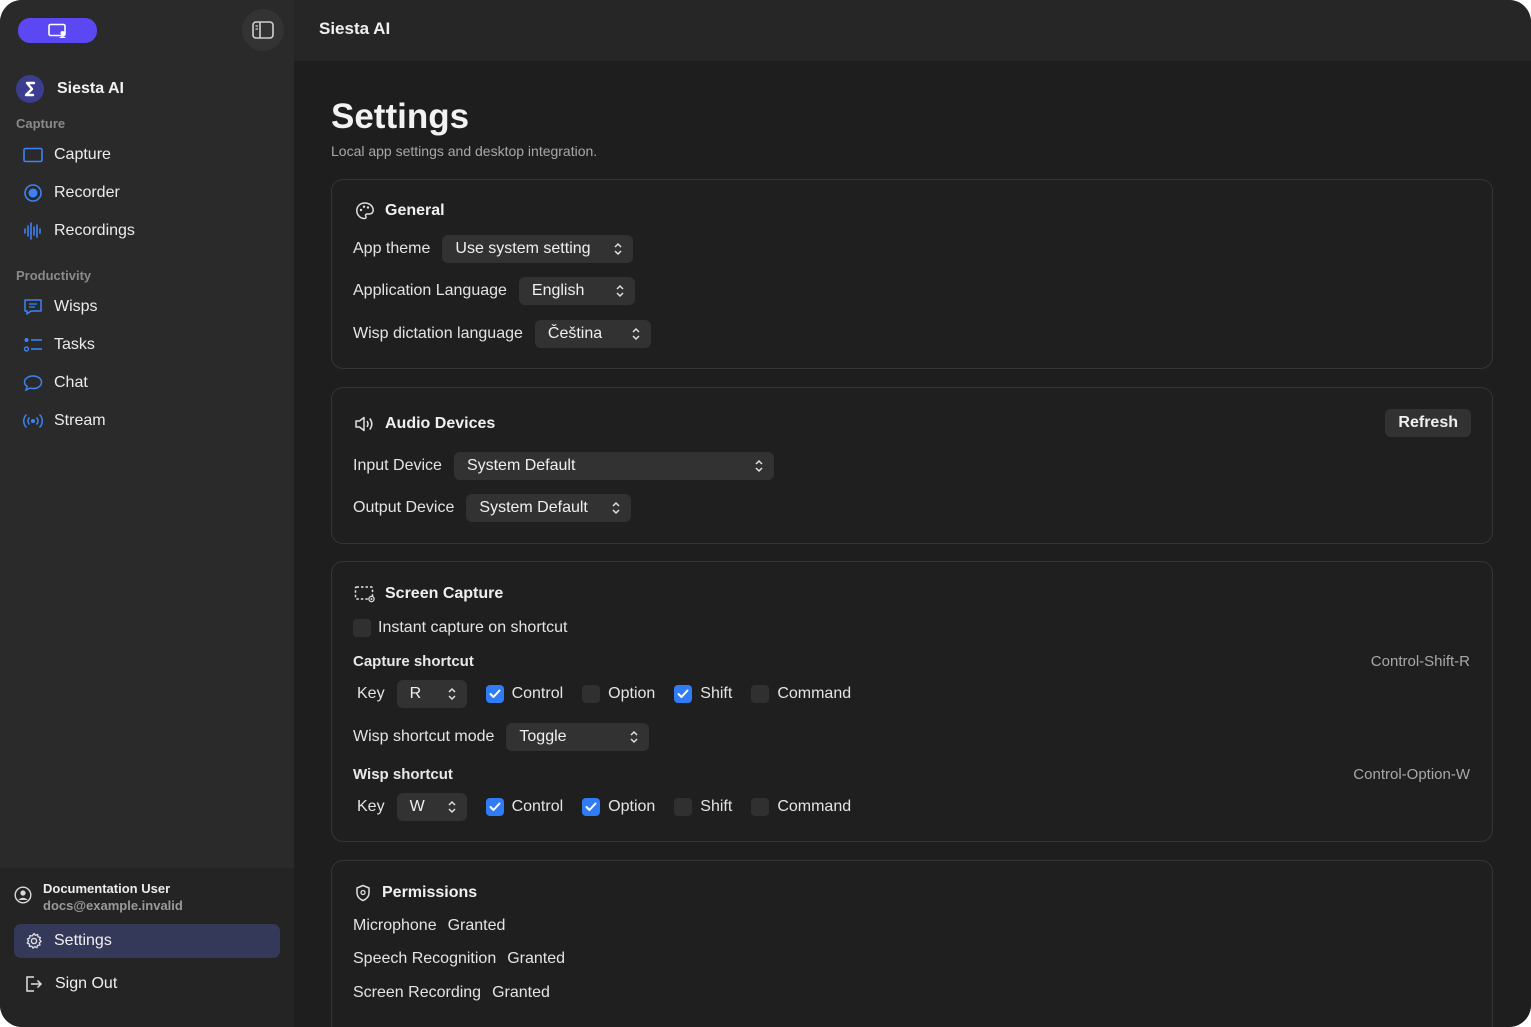  Describe the element at coordinates (543, 736) in the screenshot. I see `wisp-mode-value: Toggle` at that location.